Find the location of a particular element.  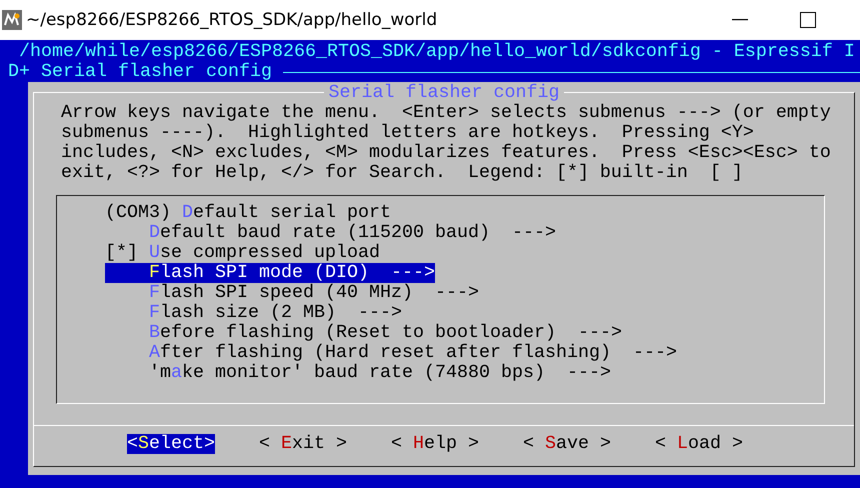

menu-item: (COM3) Default serial port is located at coordinates (248, 213).